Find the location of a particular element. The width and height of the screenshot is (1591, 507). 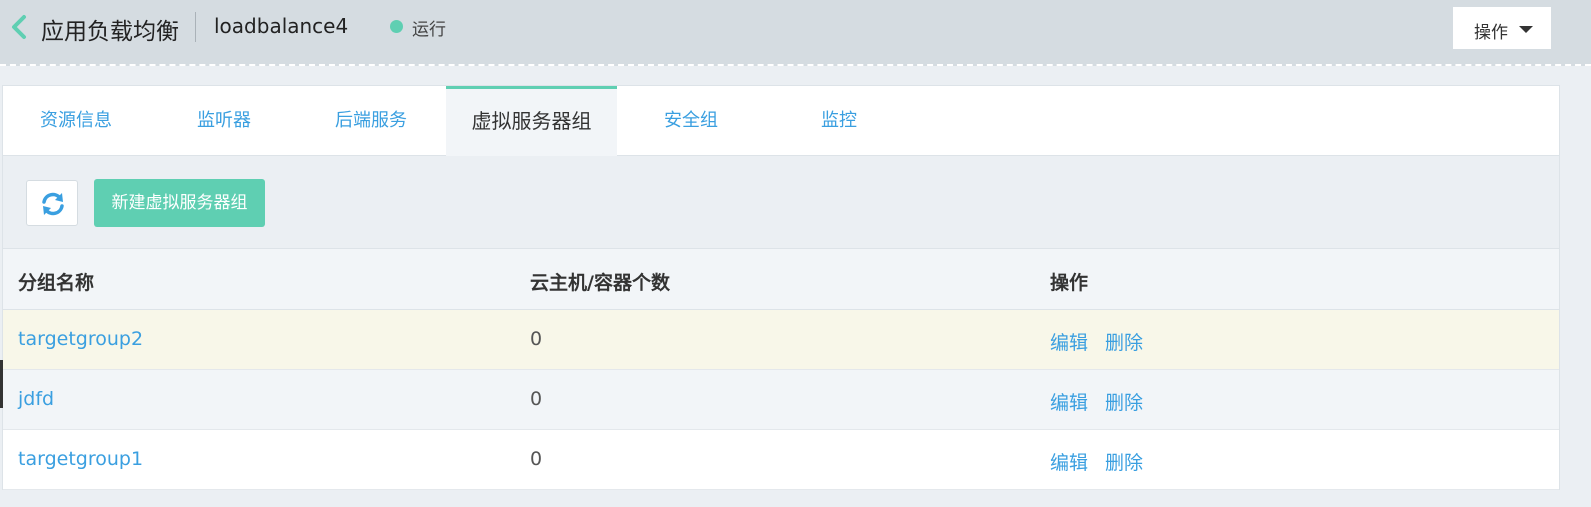

column-header-group-name: 分组名称 is located at coordinates (56, 283).